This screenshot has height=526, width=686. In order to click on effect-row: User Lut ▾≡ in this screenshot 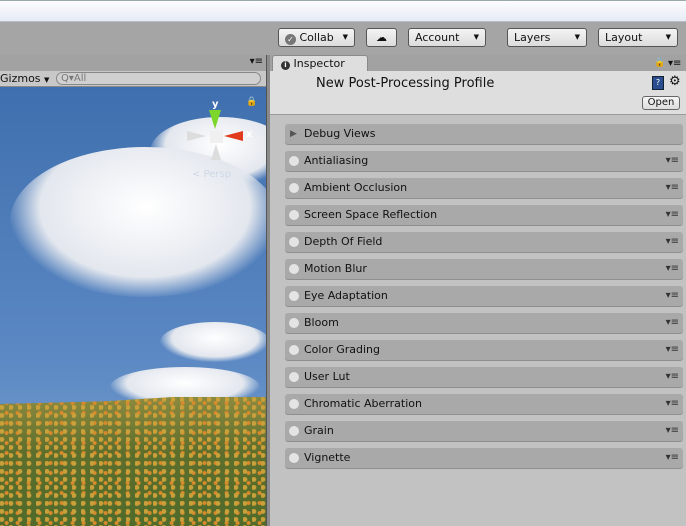, I will do `click(484, 377)`.